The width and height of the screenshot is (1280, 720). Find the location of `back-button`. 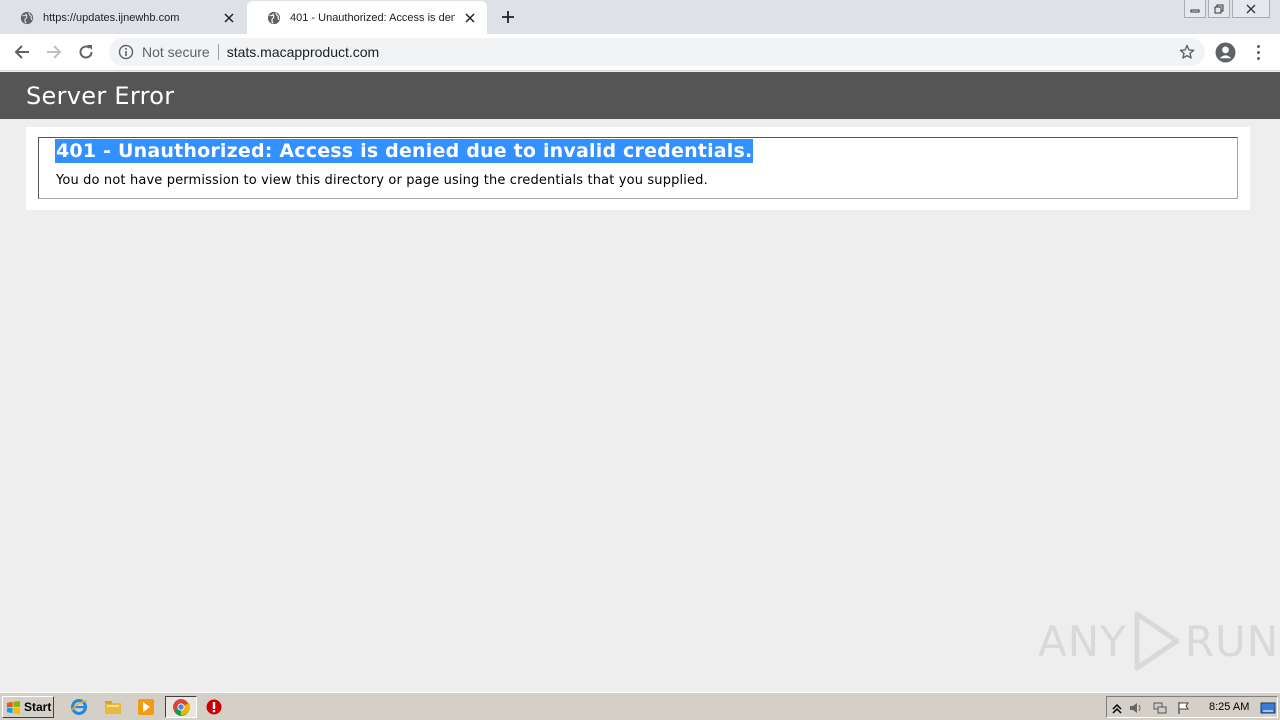

back-button is located at coordinates (22, 52).